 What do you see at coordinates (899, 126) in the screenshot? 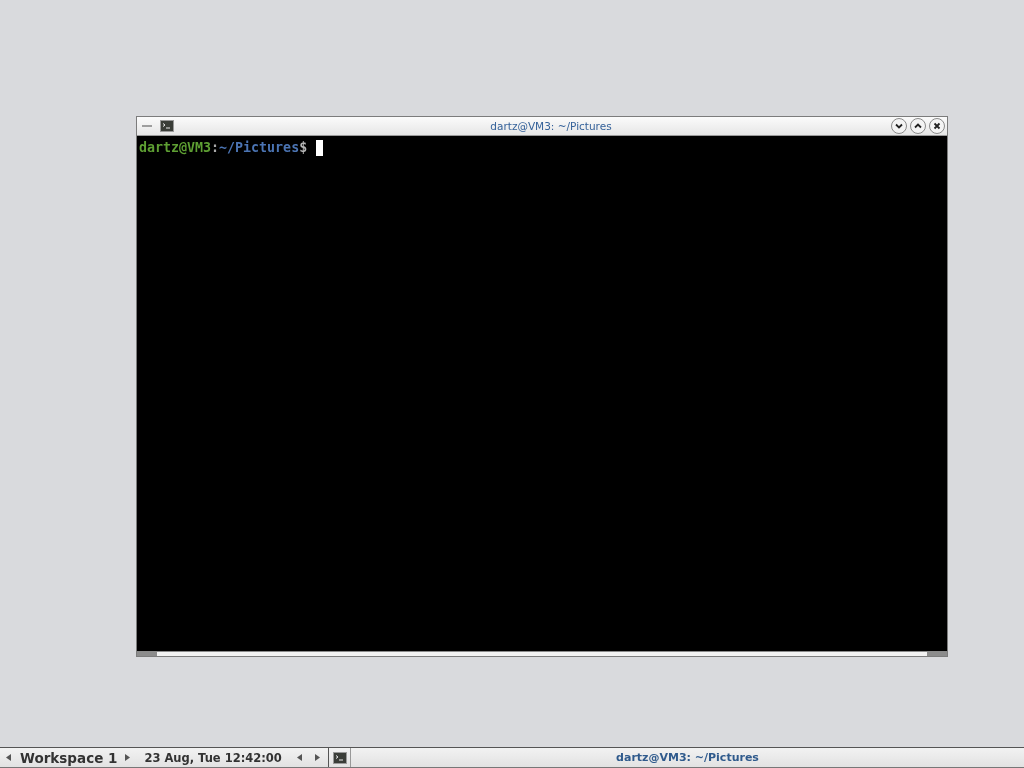
I see `chevron-down-icon` at bounding box center [899, 126].